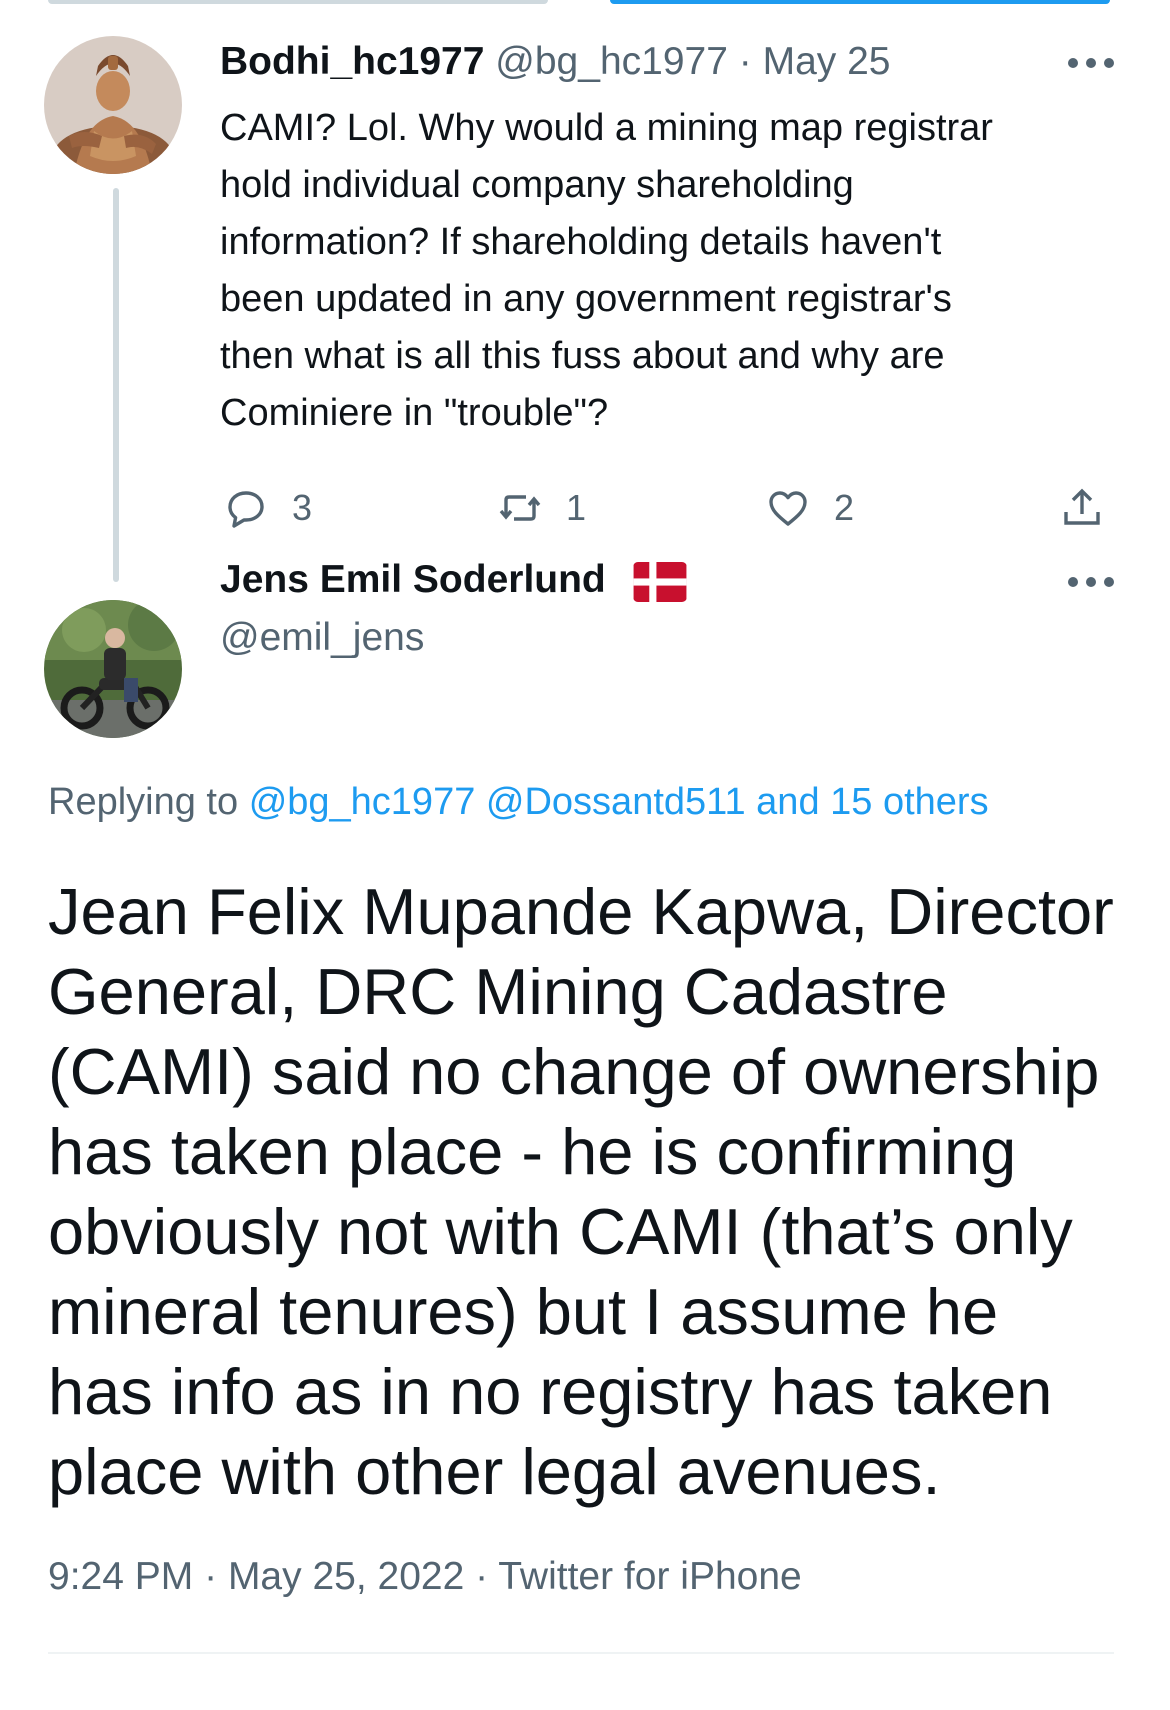  I want to click on divider, so click(581, 1653).